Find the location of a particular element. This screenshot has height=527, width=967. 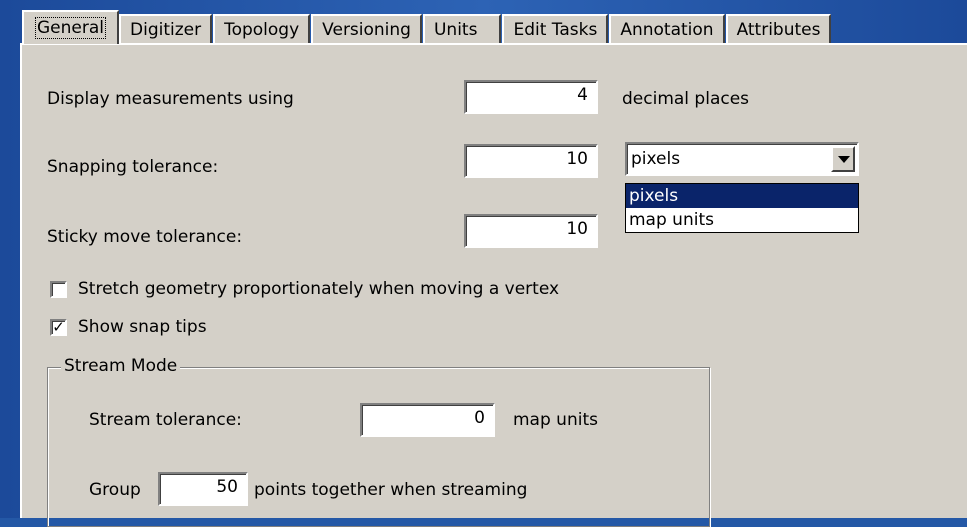

tab-versioning: Versioning is located at coordinates (366, 29).